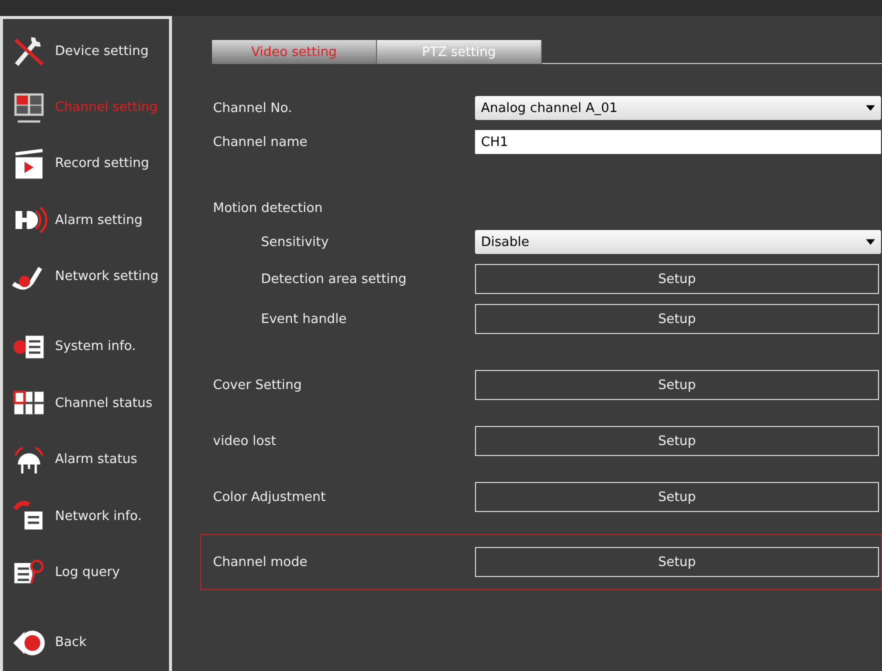  I want to click on field-label: Sensitivity, so click(295, 242).